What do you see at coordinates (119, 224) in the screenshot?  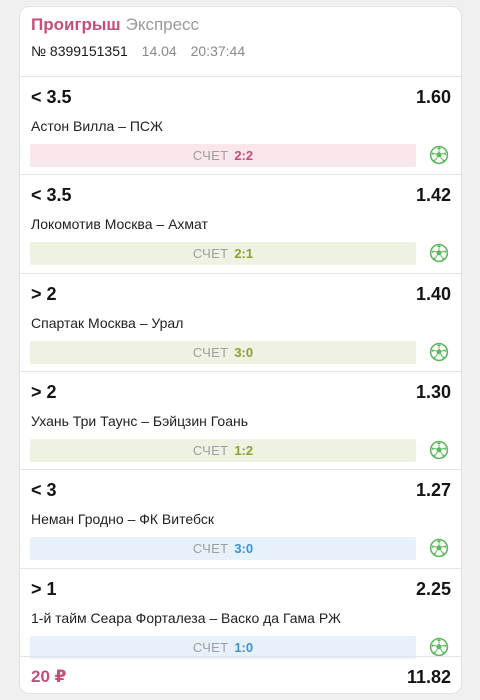 I see `bet-match: Локомотив Москва – Ахмат` at bounding box center [119, 224].